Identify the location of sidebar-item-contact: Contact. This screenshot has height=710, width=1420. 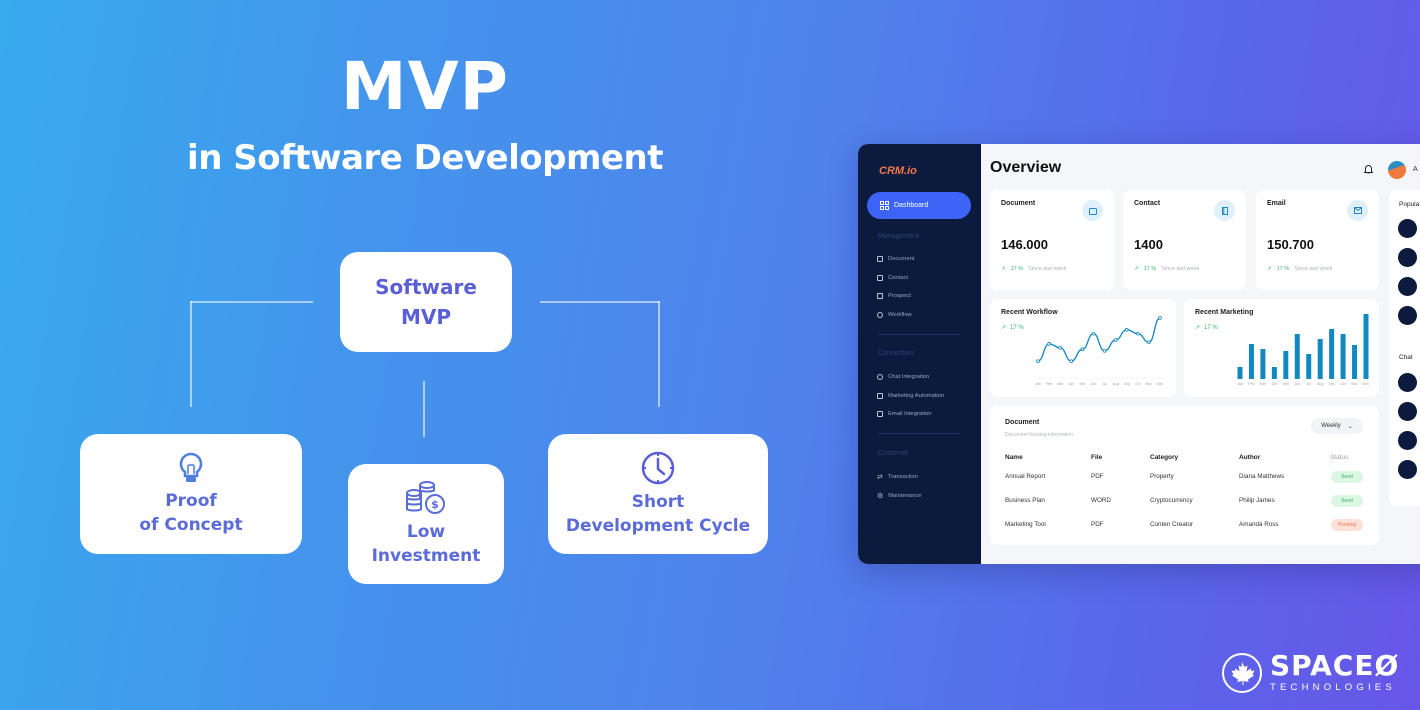
(892, 278).